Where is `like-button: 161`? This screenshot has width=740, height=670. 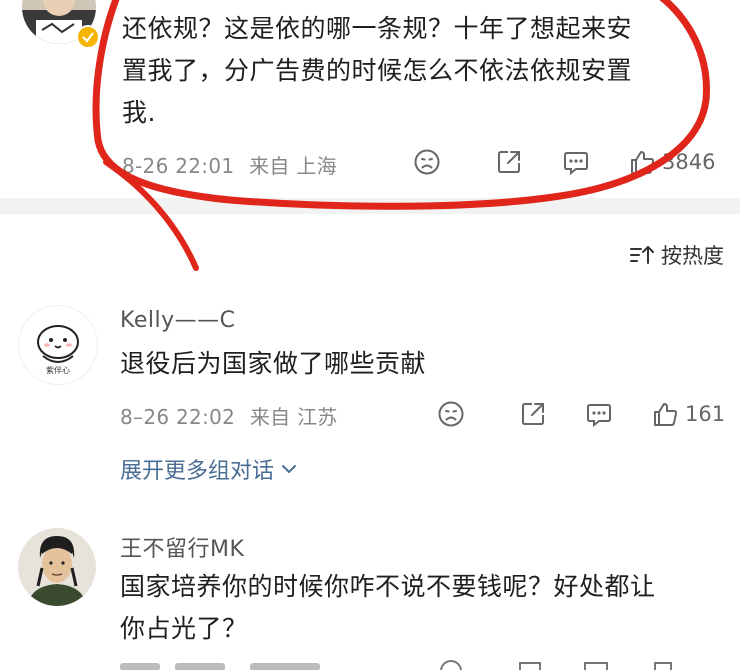 like-button: 161 is located at coordinates (688, 414).